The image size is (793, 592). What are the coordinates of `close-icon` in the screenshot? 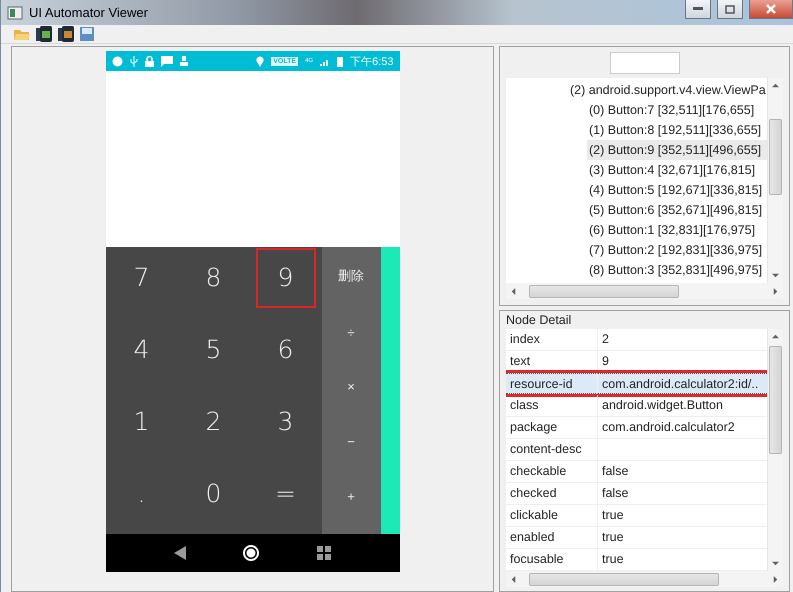 It's located at (771, 9).